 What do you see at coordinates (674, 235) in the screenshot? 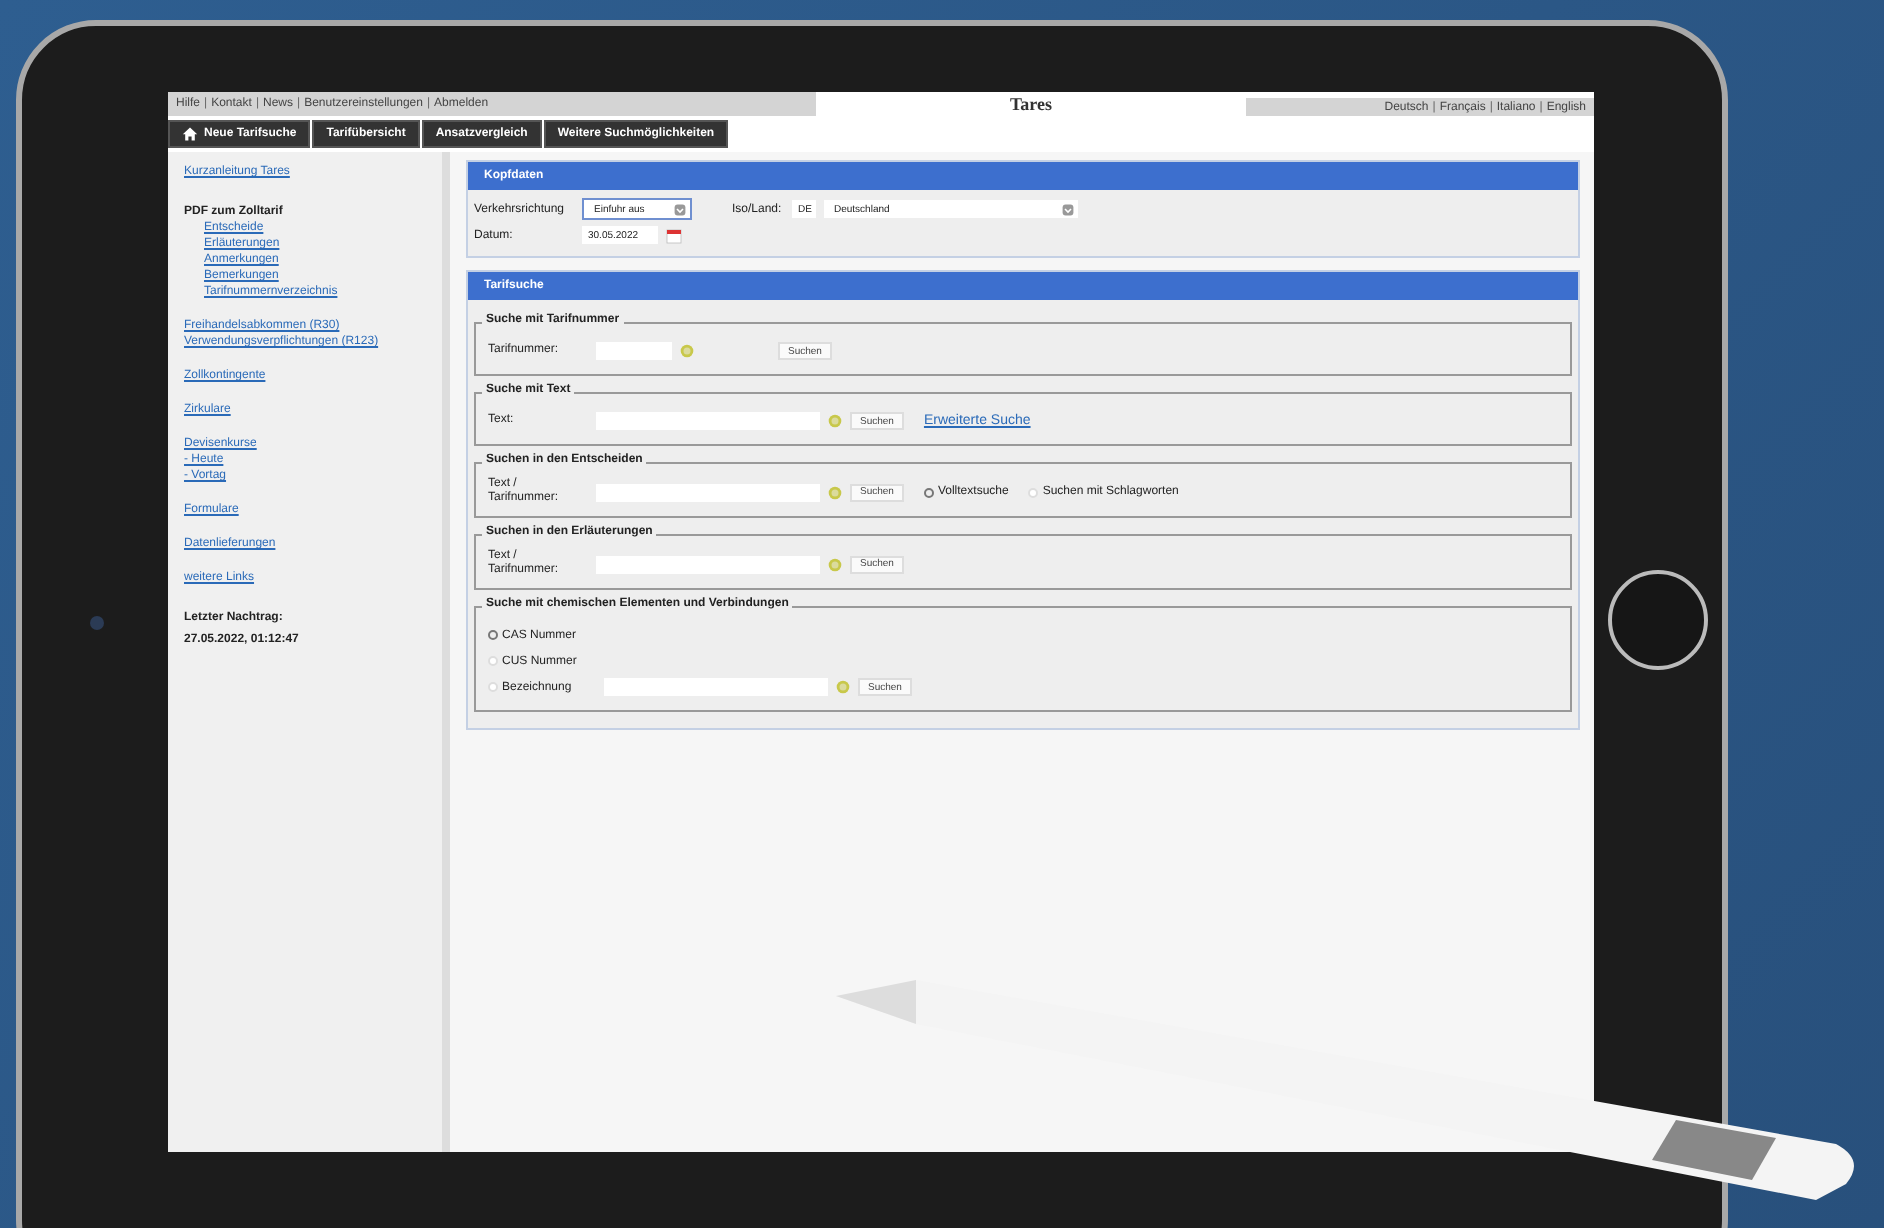
I see `calendar-icon` at bounding box center [674, 235].